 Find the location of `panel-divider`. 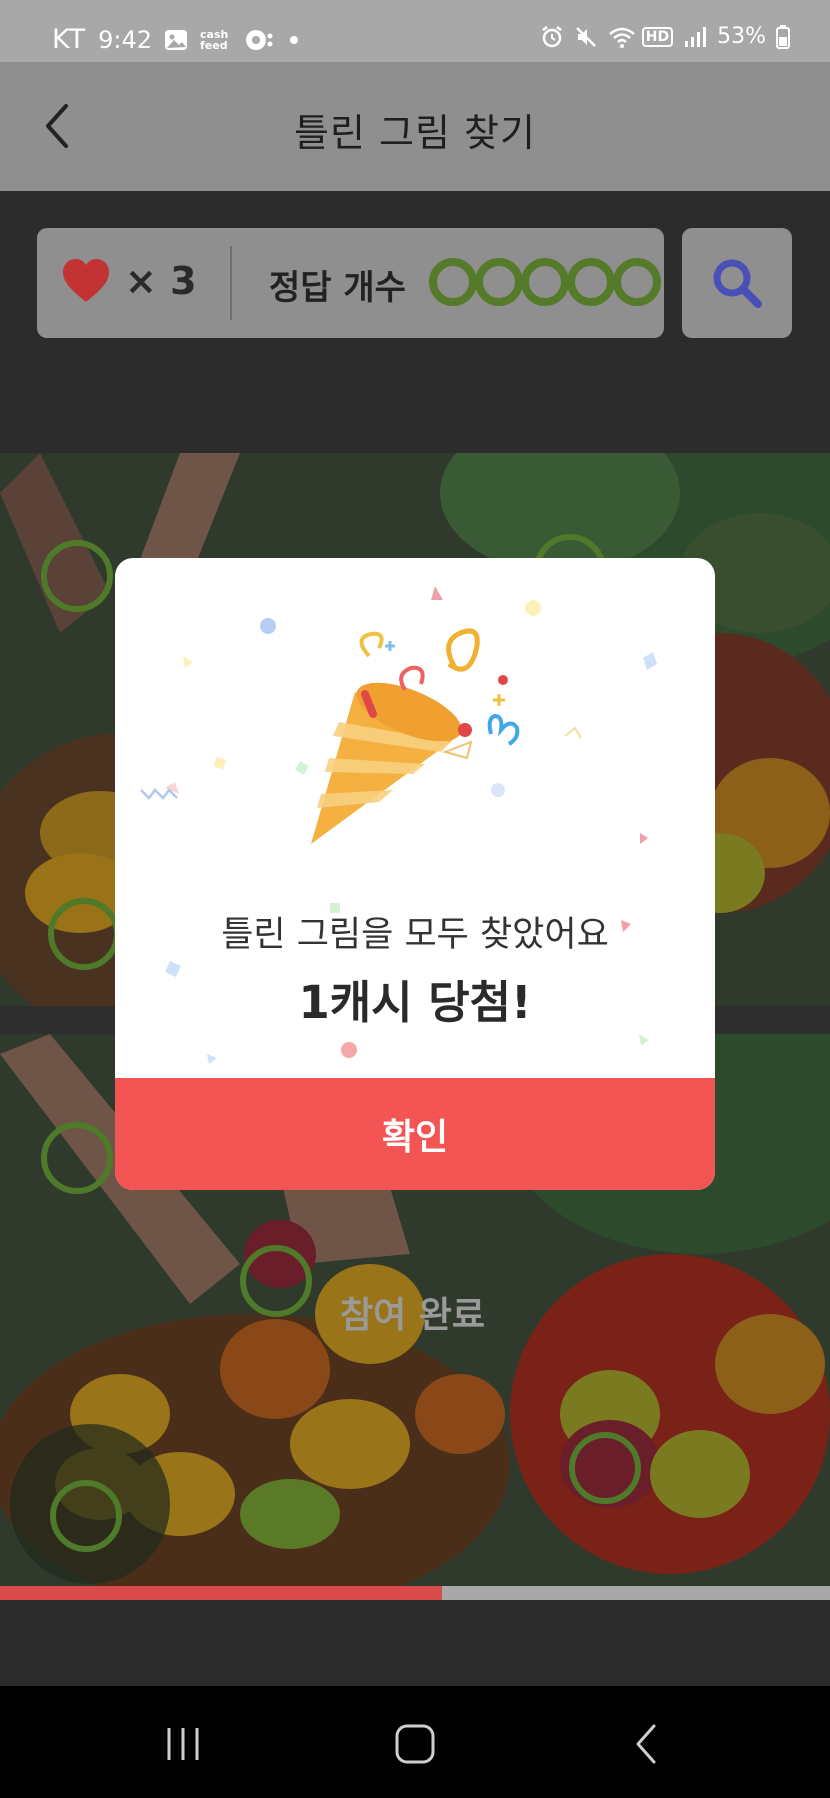

panel-divider is located at coordinates (231, 283).